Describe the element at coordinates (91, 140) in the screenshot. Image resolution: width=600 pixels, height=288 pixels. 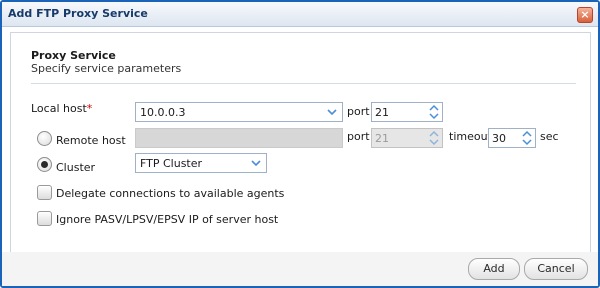
I see `remote-host-label: Remote host` at that location.